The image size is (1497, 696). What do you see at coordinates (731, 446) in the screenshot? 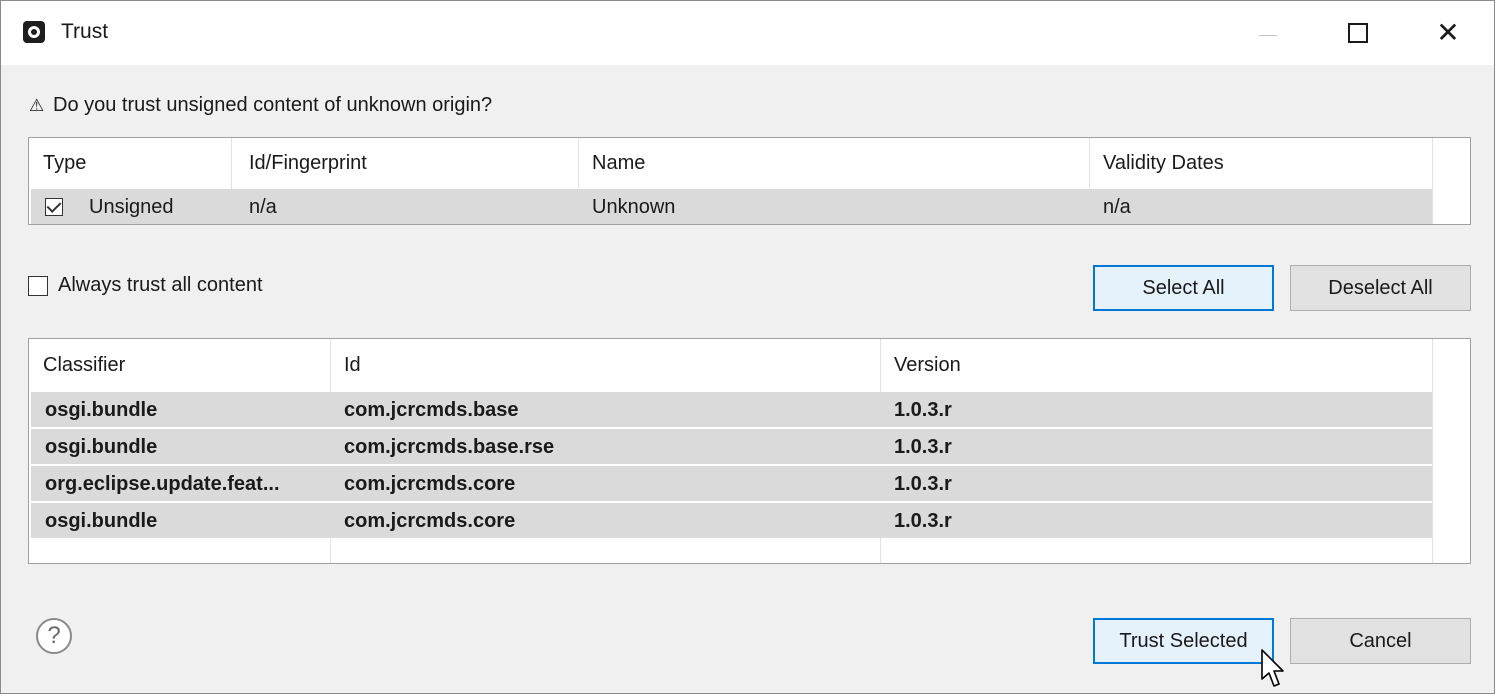
I see `bundle-row: osgi.bundle com.jcrcmds.base.rse 1.0.3.r` at bounding box center [731, 446].